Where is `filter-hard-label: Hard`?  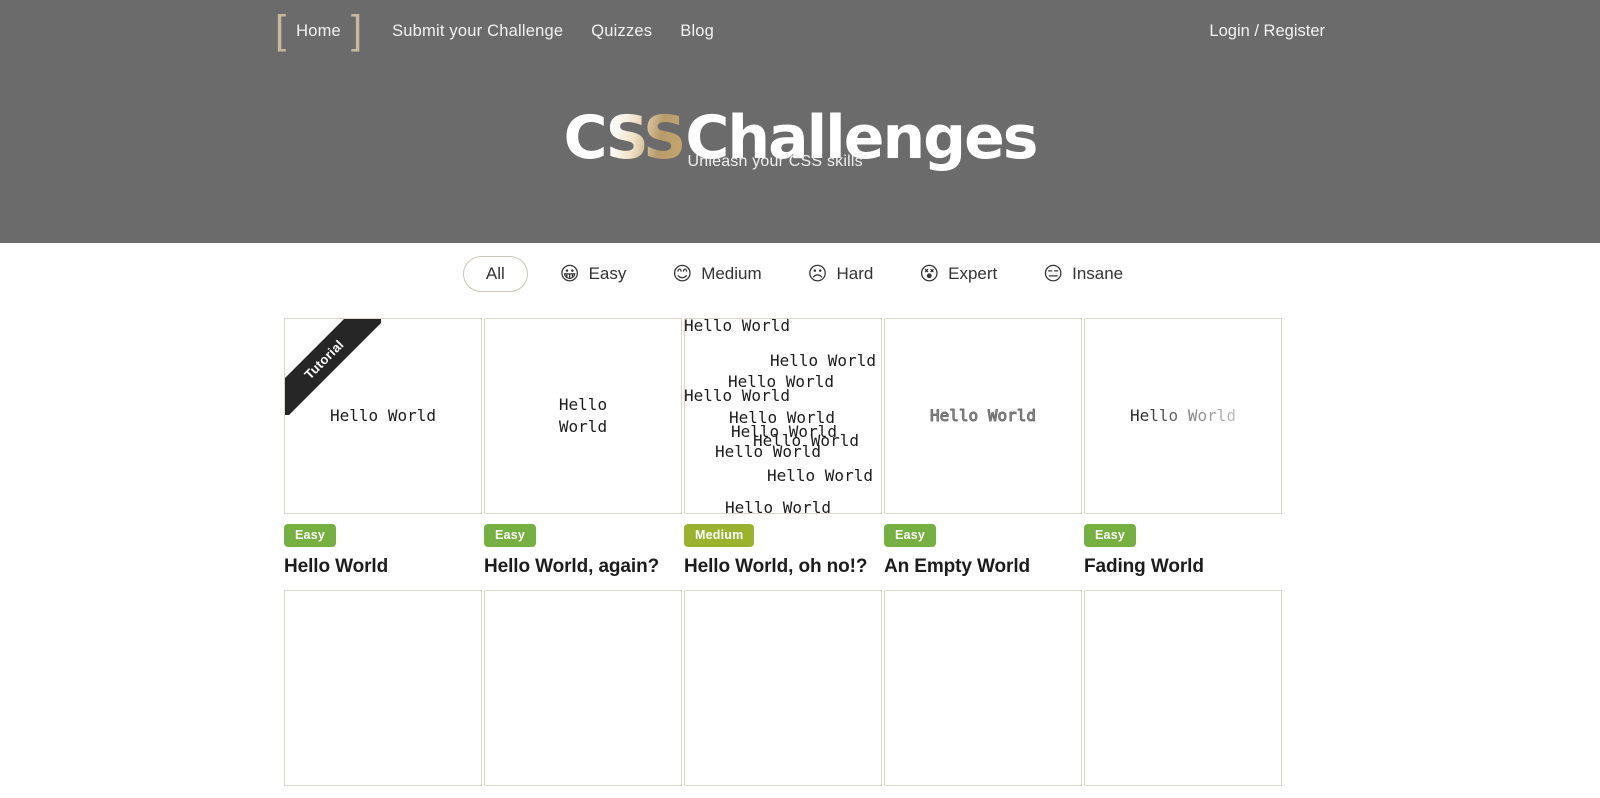
filter-hard-label: Hard is located at coordinates (855, 273).